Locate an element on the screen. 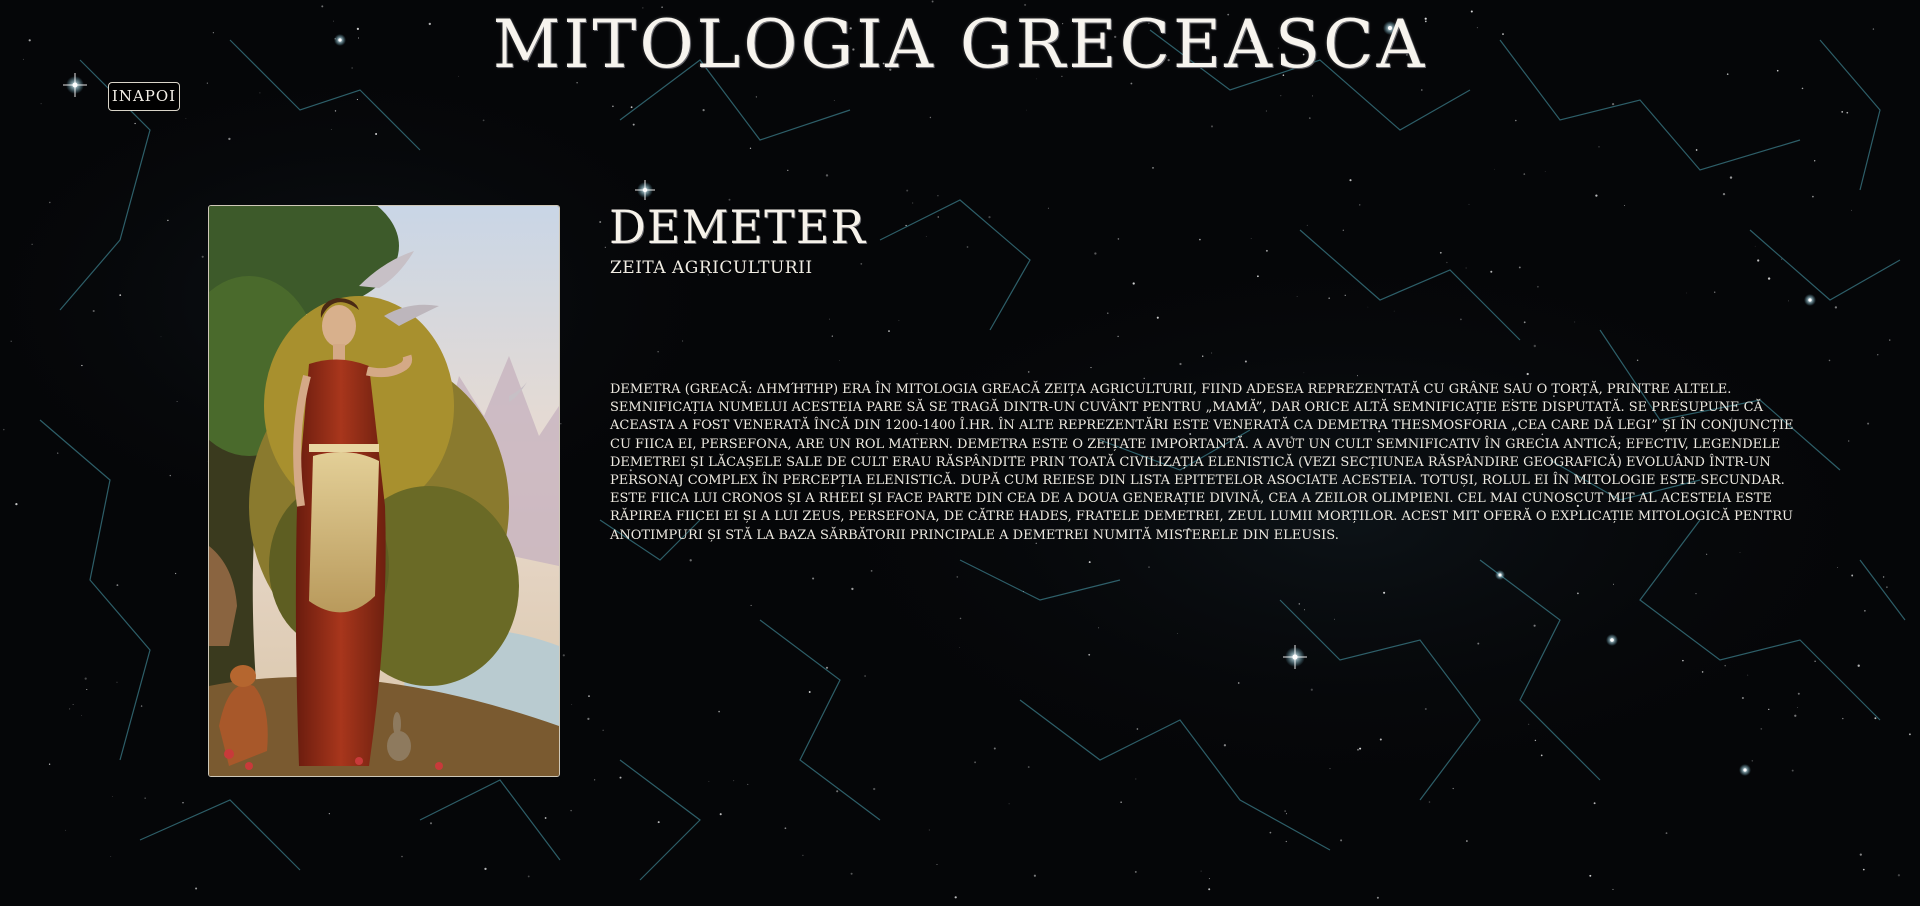 The width and height of the screenshot is (1920, 906). back-button: INAPOI is located at coordinates (144, 96).